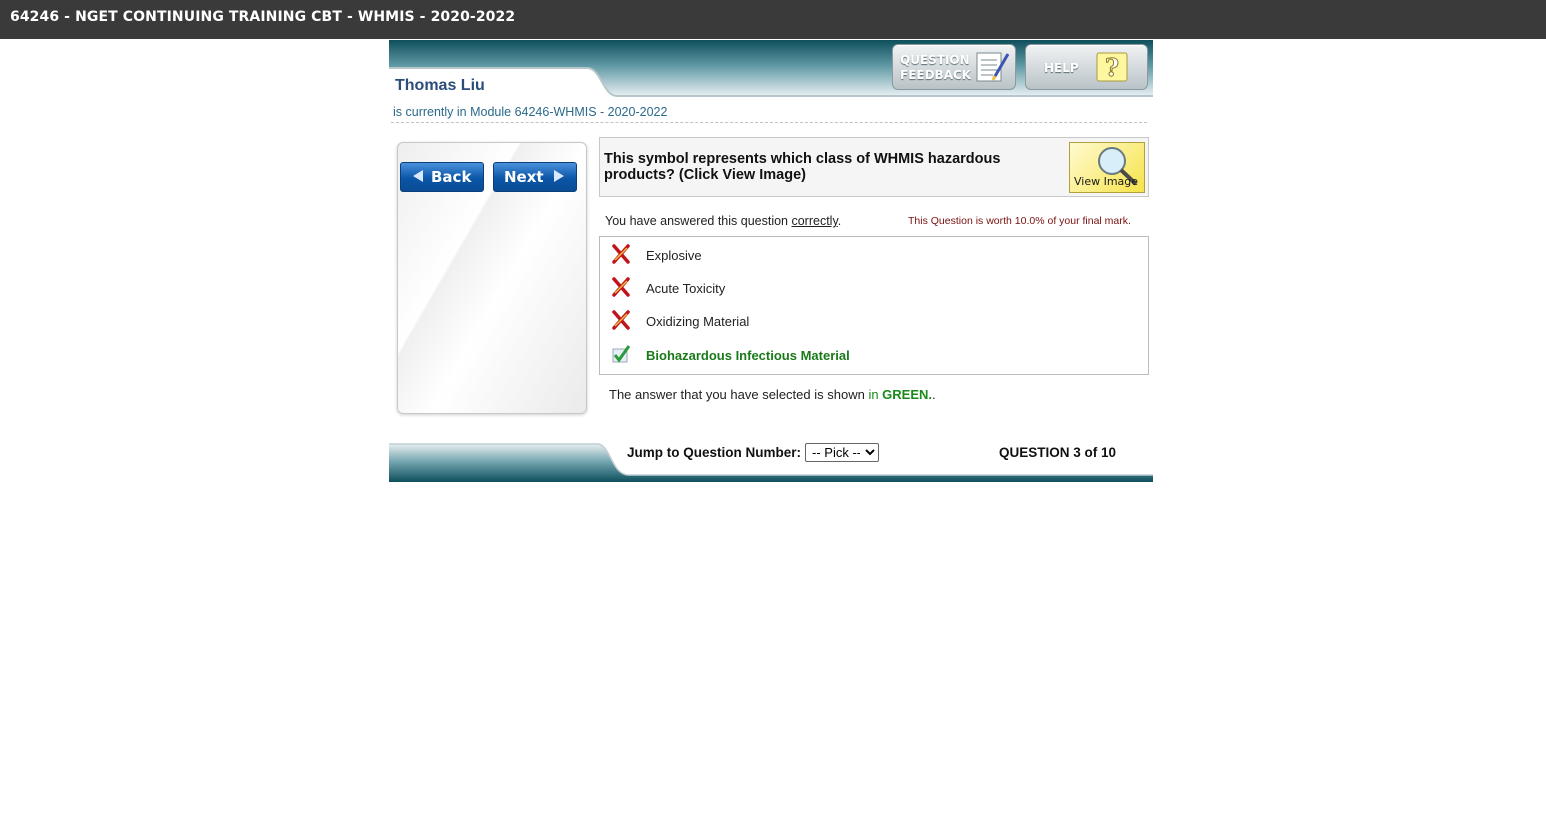  I want to click on notepad-pencil-icon, so click(993, 67).